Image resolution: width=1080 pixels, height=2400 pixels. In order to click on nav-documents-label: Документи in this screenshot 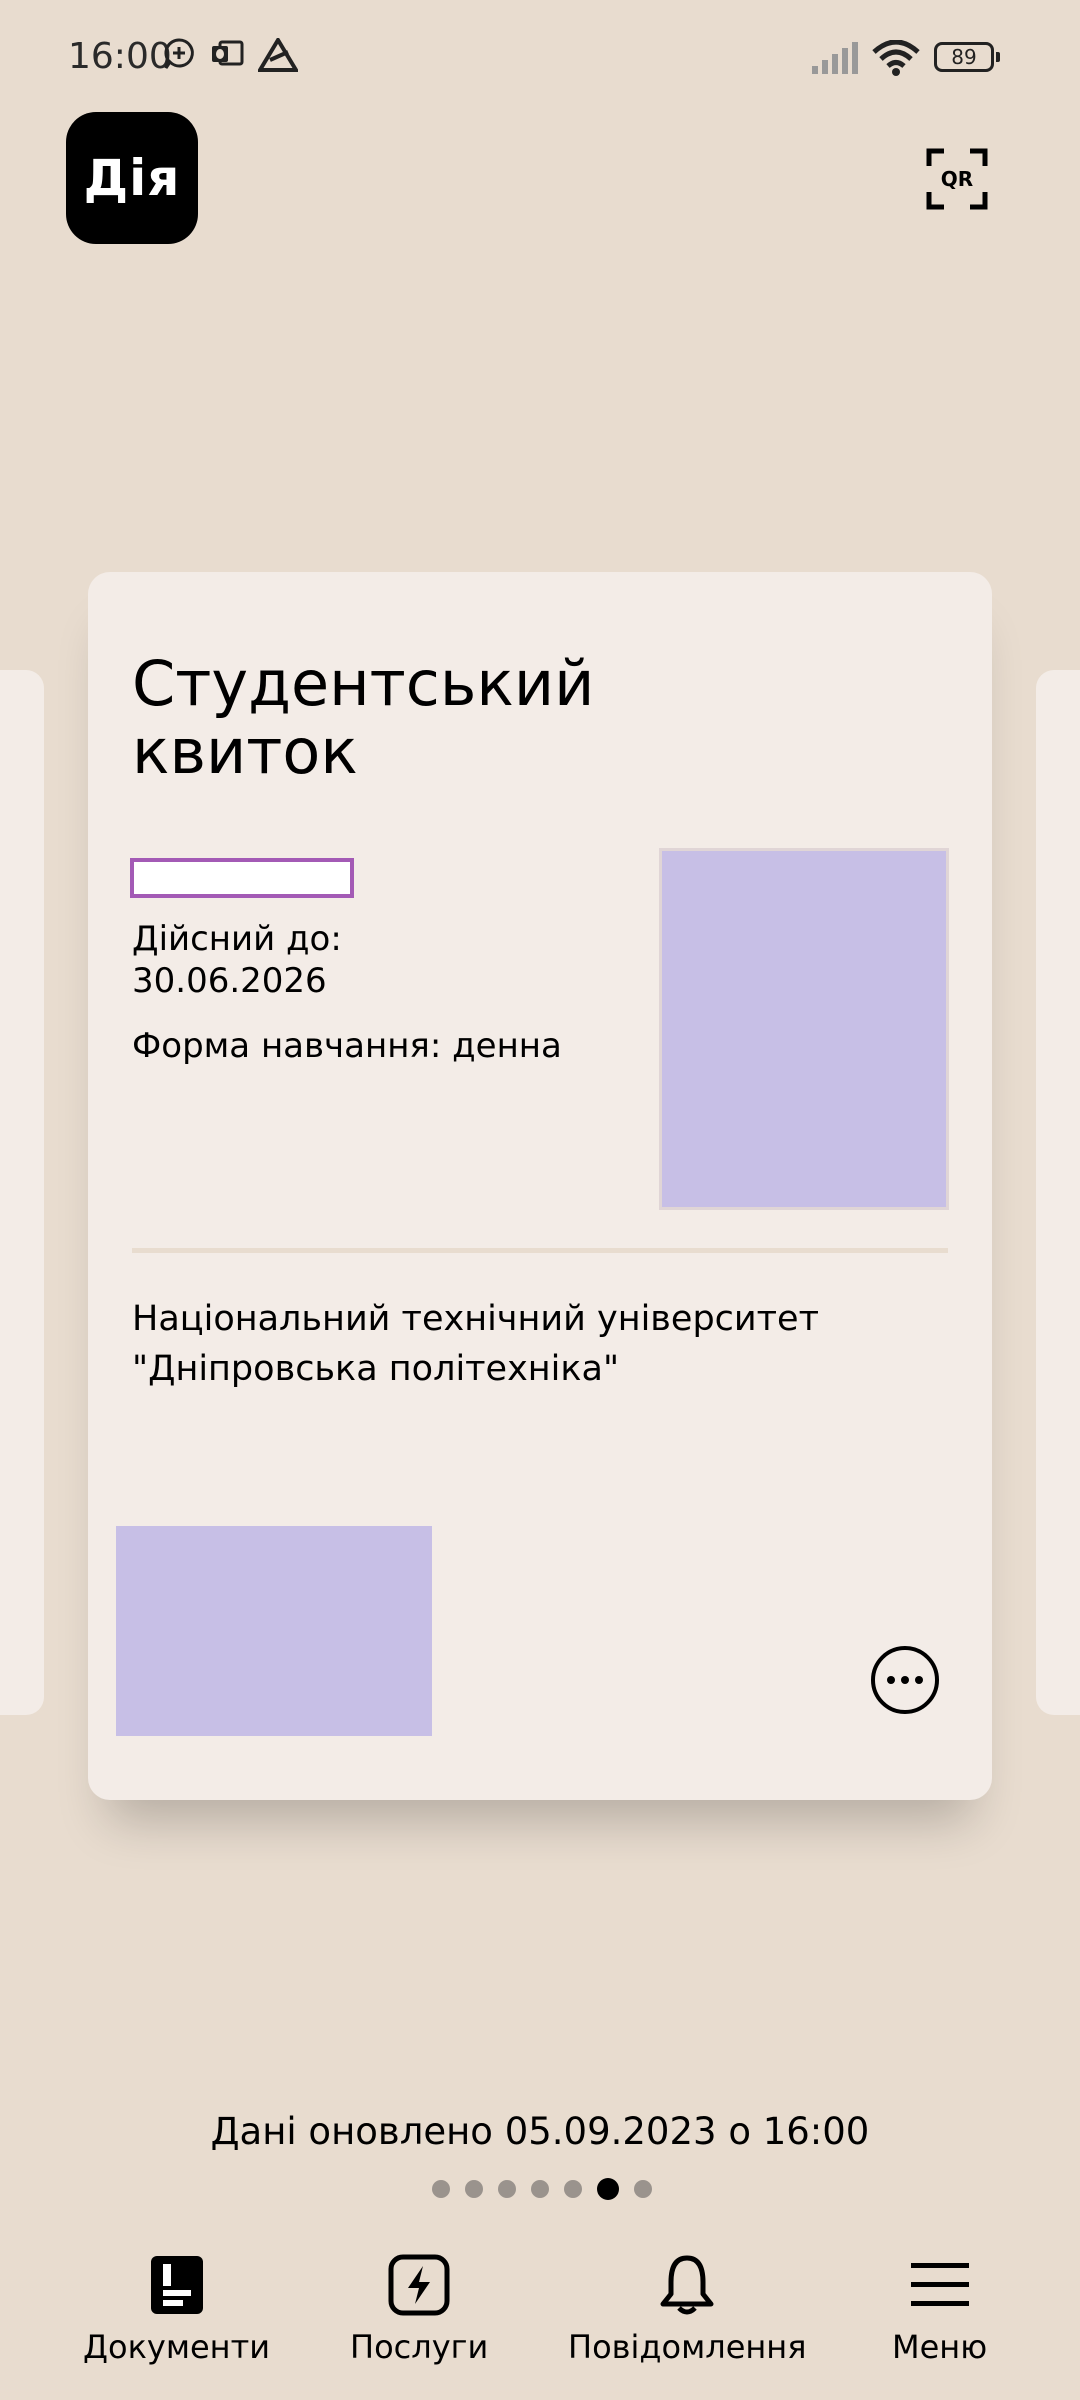, I will do `click(177, 2347)`.